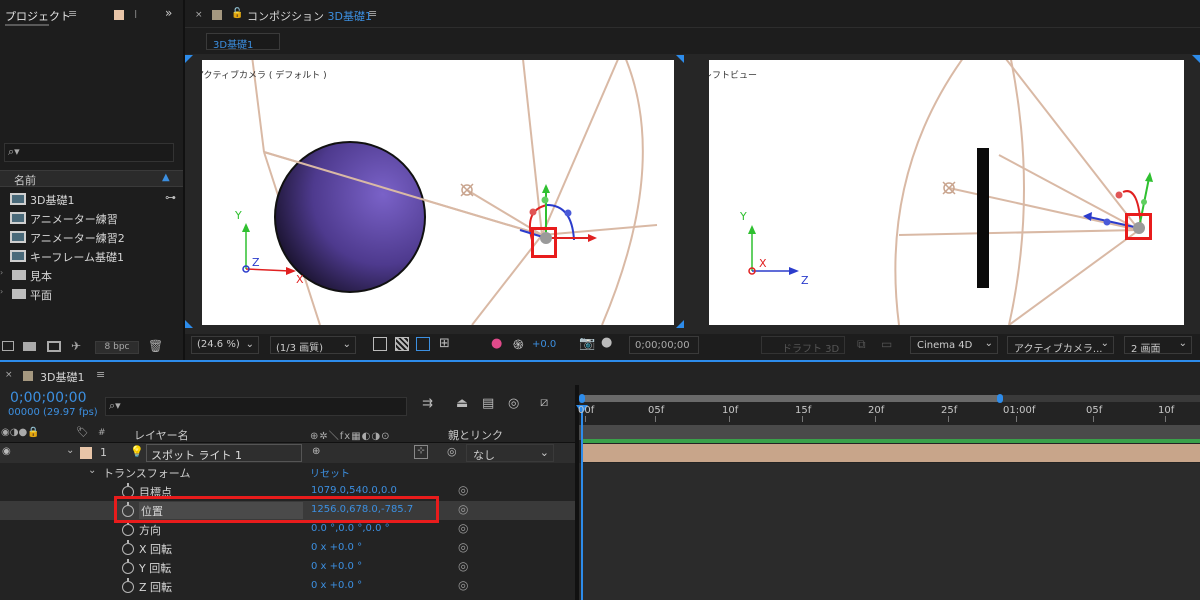  Describe the element at coordinates (287, 567) in the screenshot. I see `property-row: Y 回転 0 x +0.0 ° ◎` at that location.